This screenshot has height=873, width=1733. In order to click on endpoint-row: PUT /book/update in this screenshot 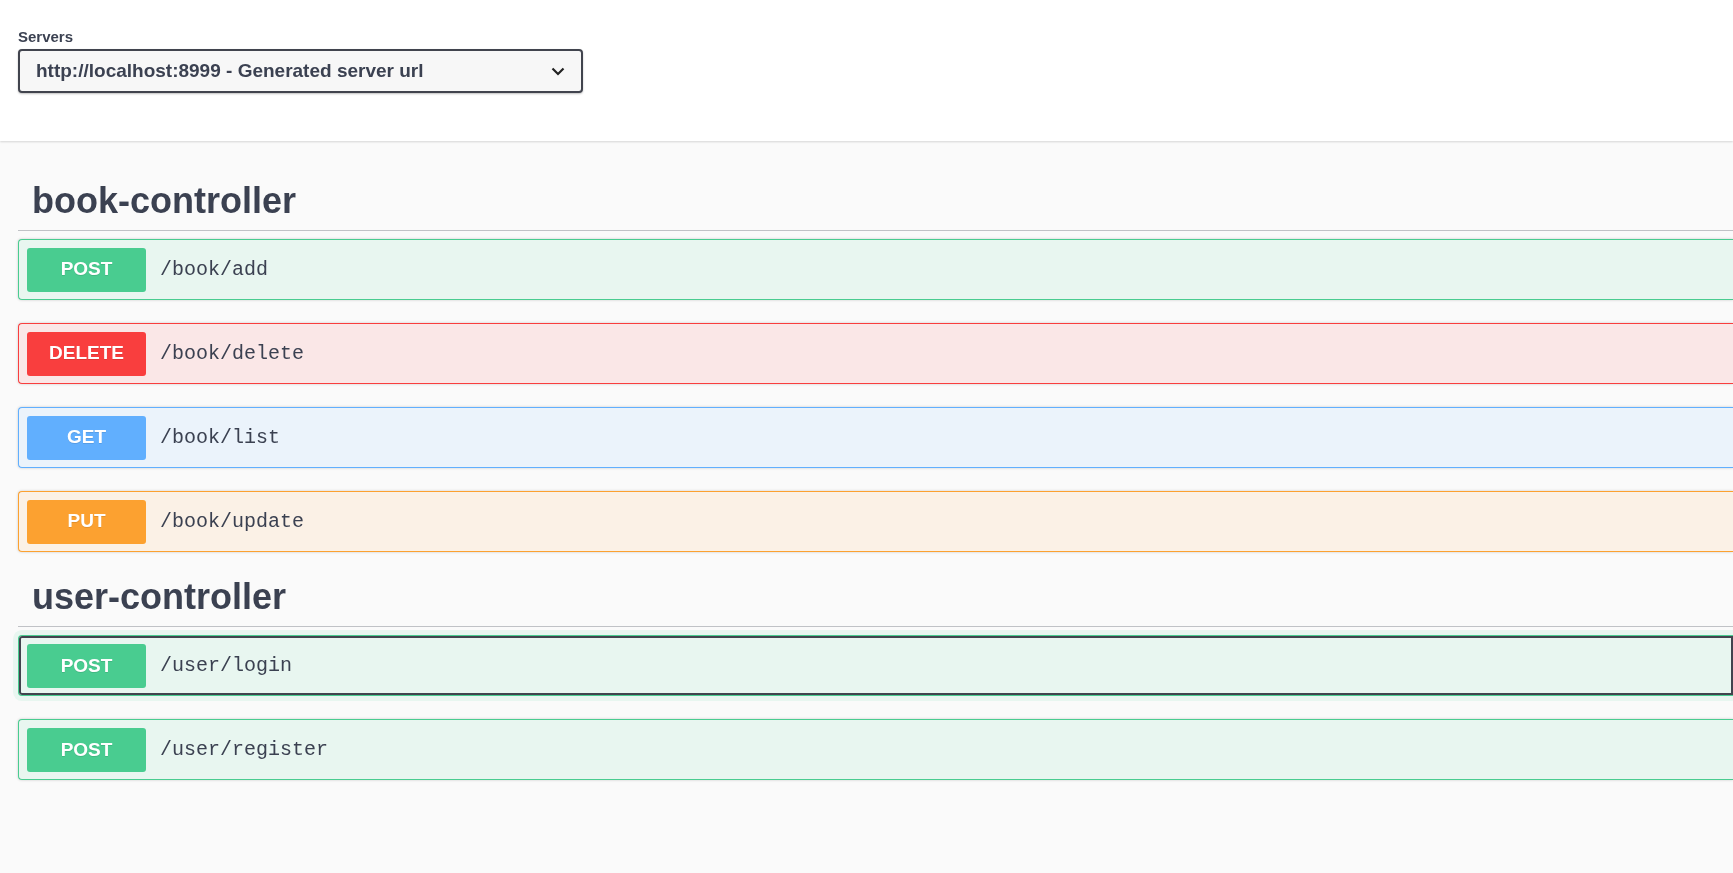, I will do `click(875, 522)`.